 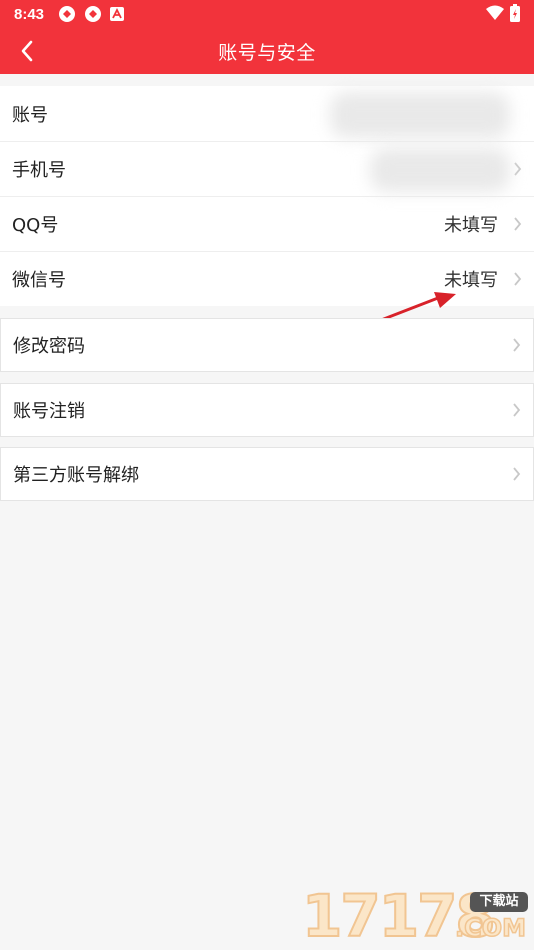 What do you see at coordinates (267, 14) in the screenshot?
I see `status-bar: 8:43` at bounding box center [267, 14].